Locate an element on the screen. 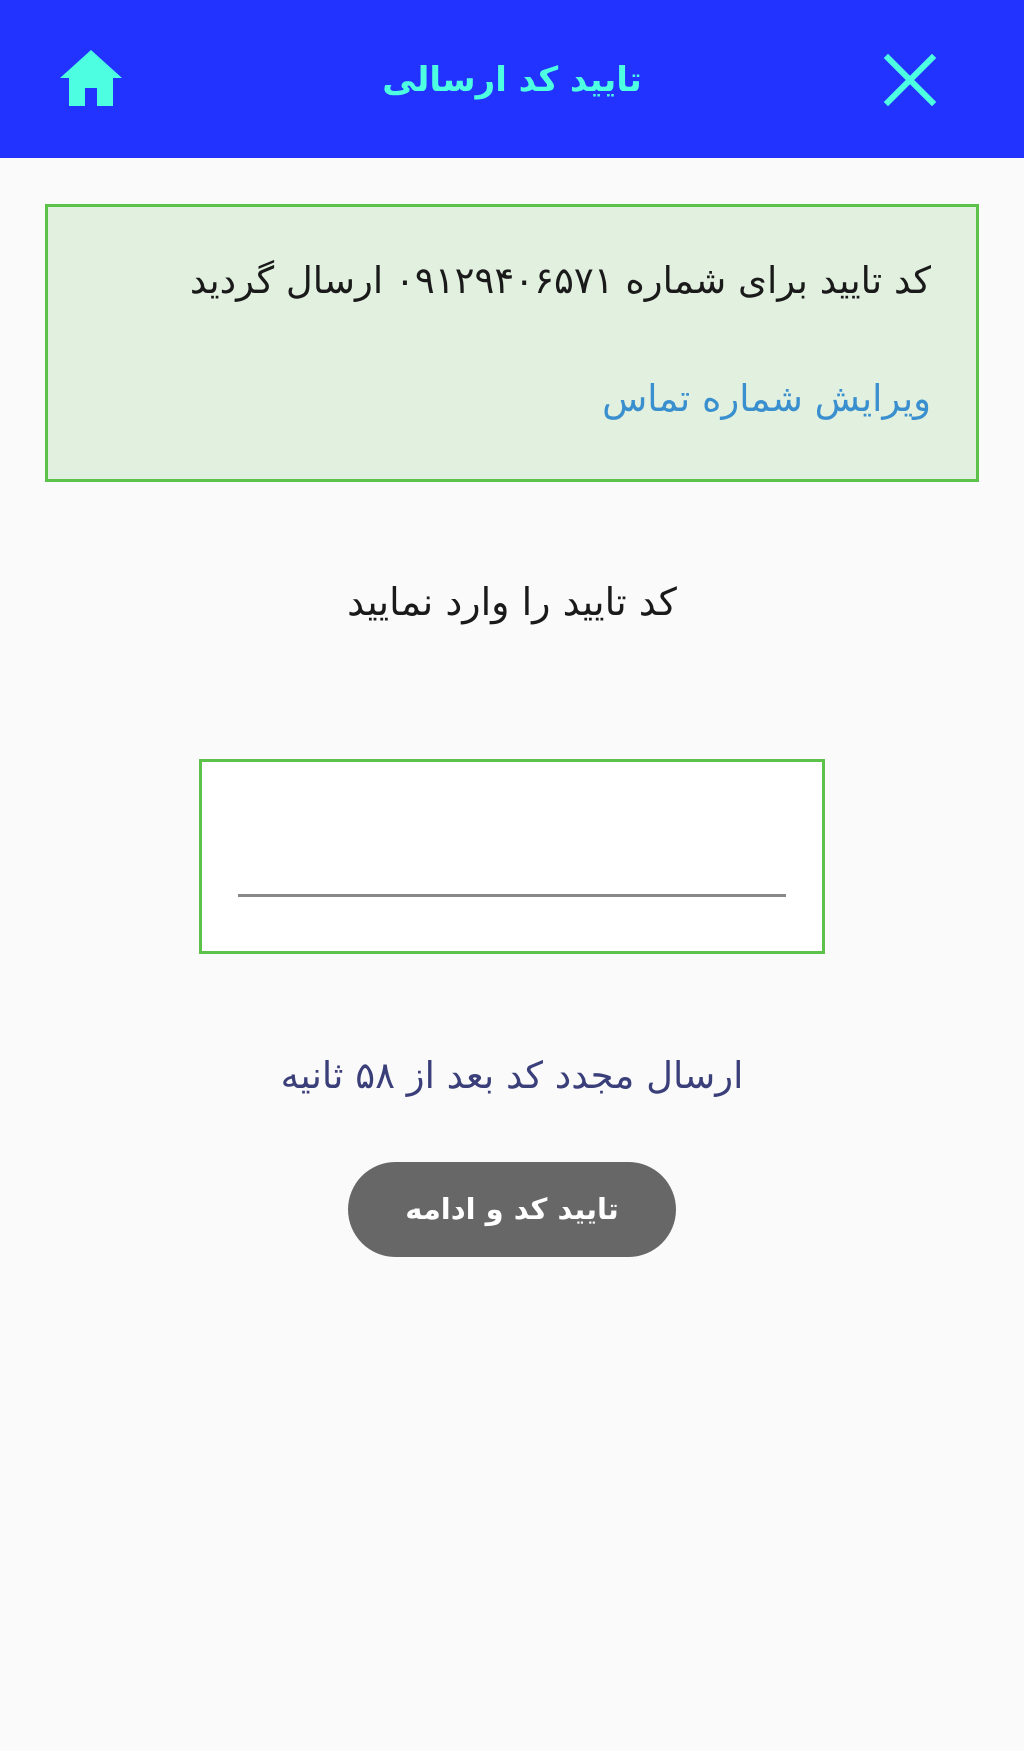 This screenshot has width=1024, height=1751. close-icon is located at coordinates (910, 80).